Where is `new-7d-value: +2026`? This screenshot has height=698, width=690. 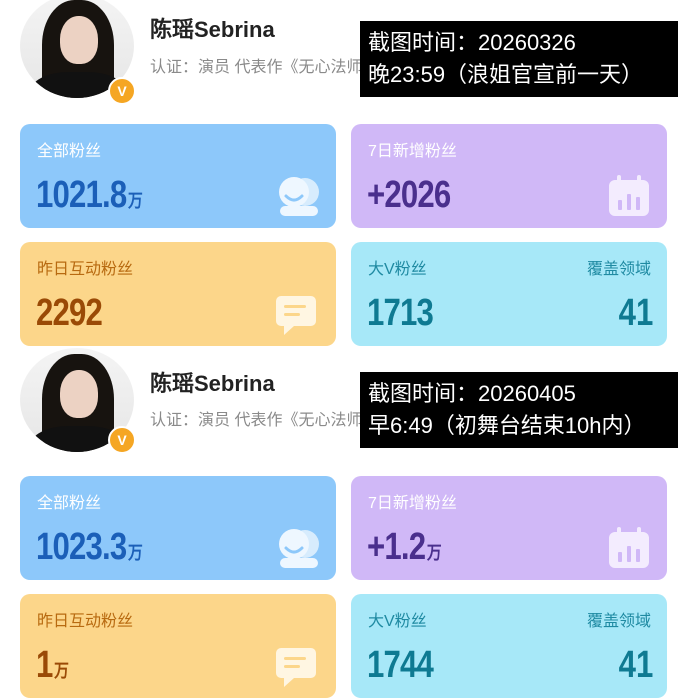 new-7d-value: +2026 is located at coordinates (409, 195).